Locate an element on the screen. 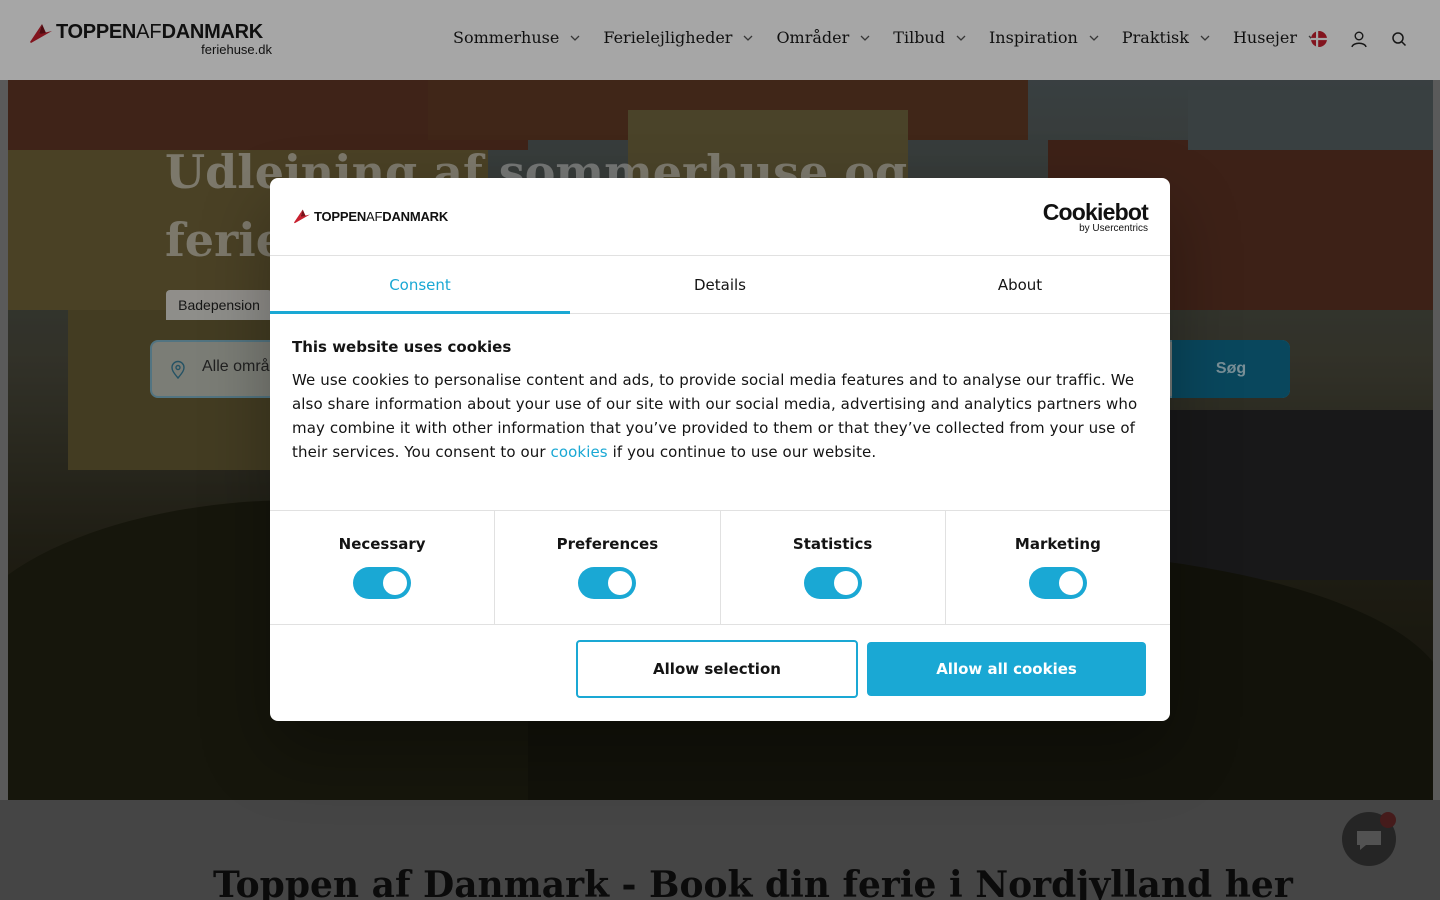 Image resolution: width=1440 pixels, height=900 pixels. cookiebot-subtitle: by Usercentrics is located at coordinates (1113, 228).